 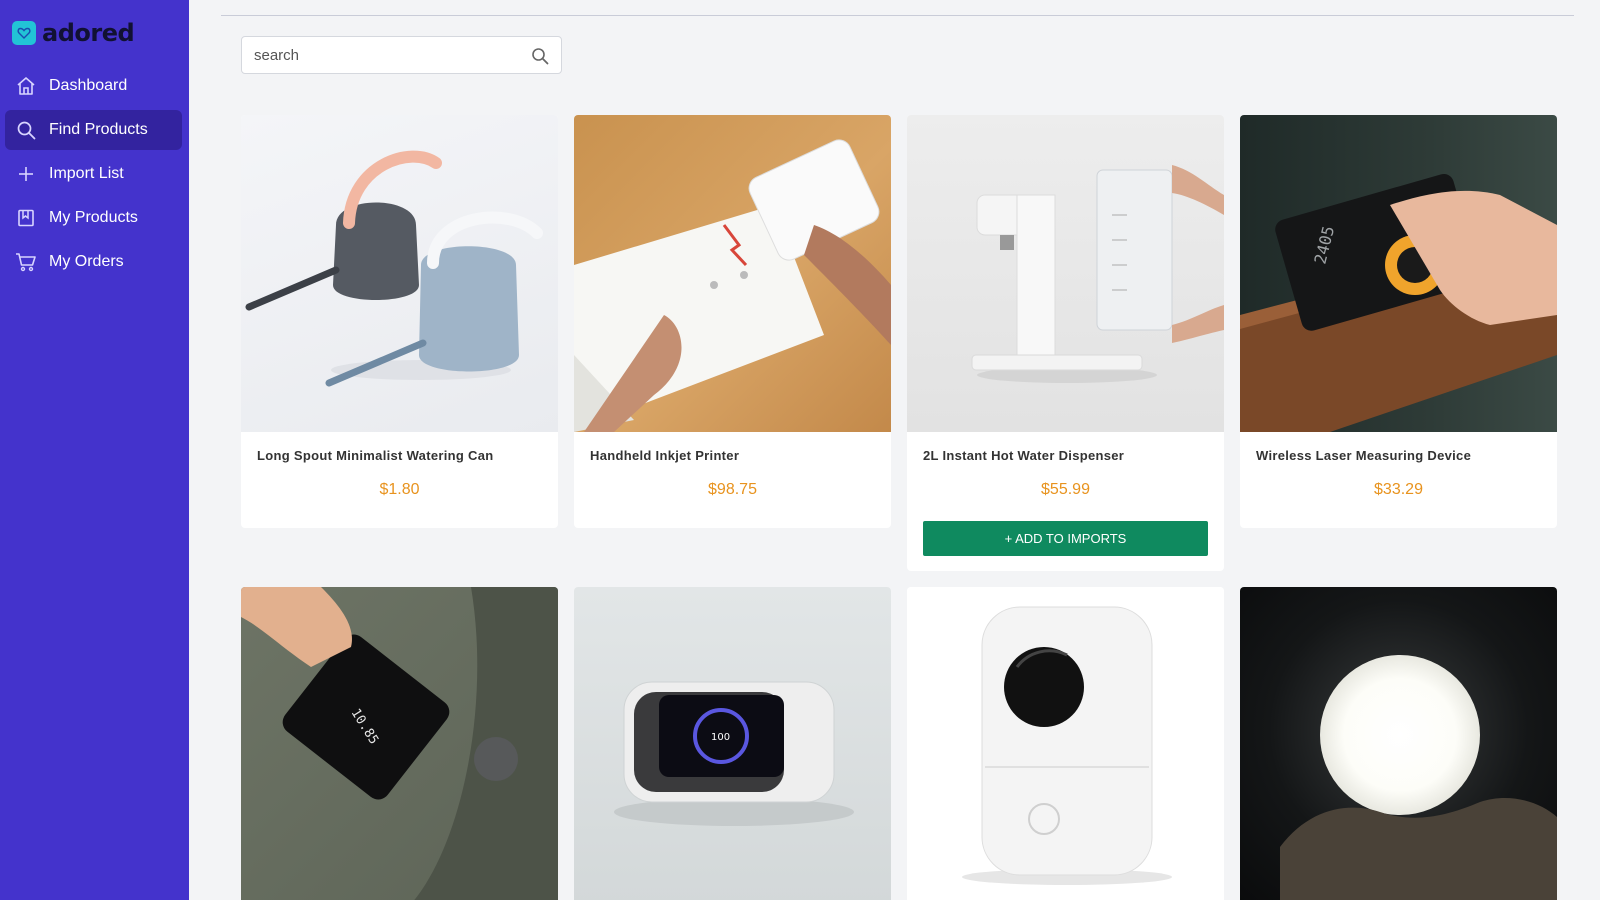 I want to click on product-card: 10.85, so click(x=399, y=743).